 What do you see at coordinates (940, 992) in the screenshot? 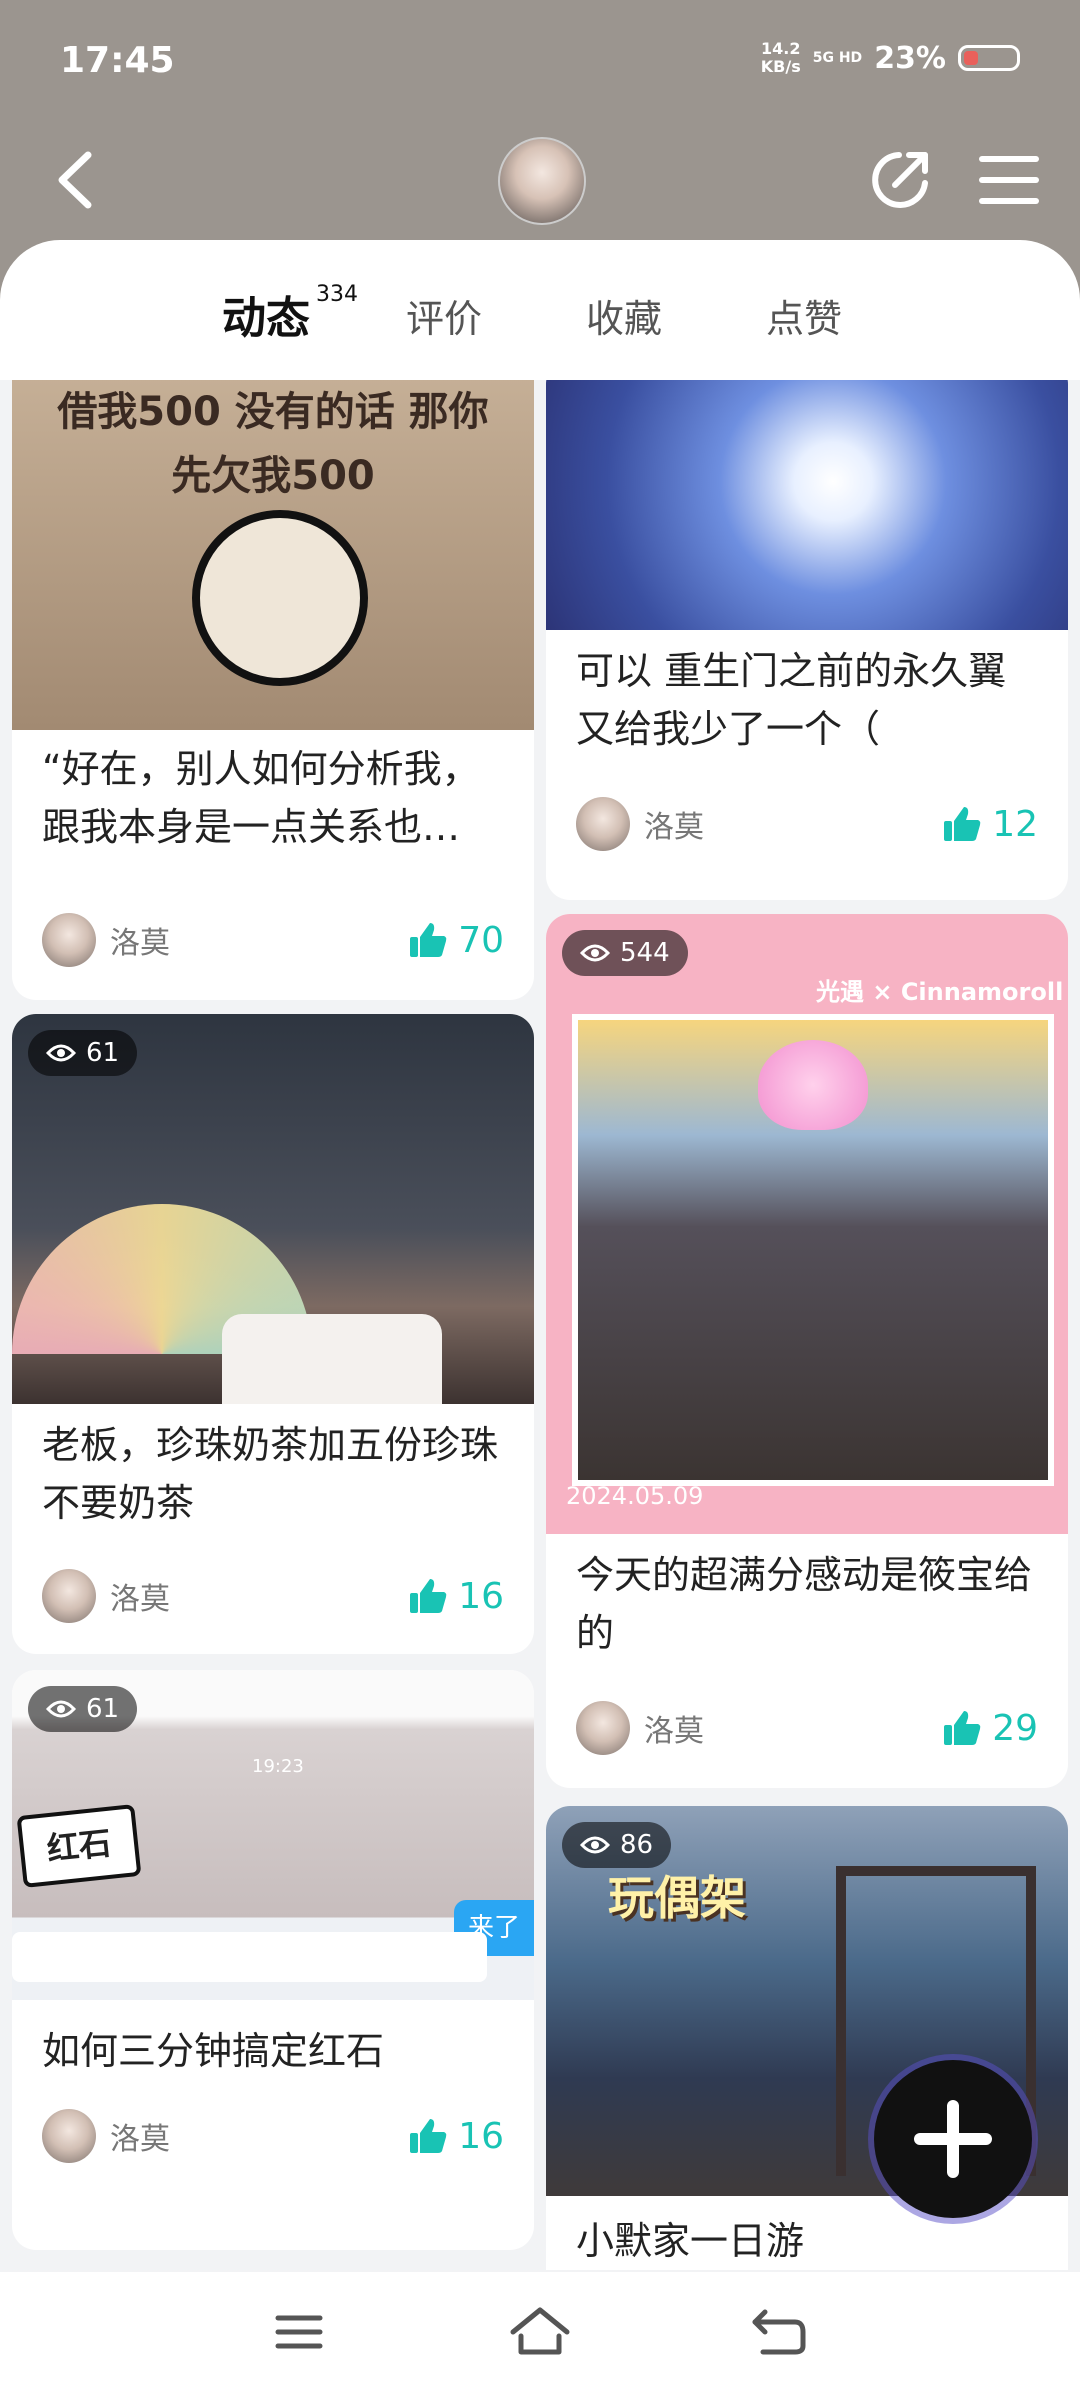
I see `image-caption: 光遇 × Cinnamoroll` at bounding box center [940, 992].